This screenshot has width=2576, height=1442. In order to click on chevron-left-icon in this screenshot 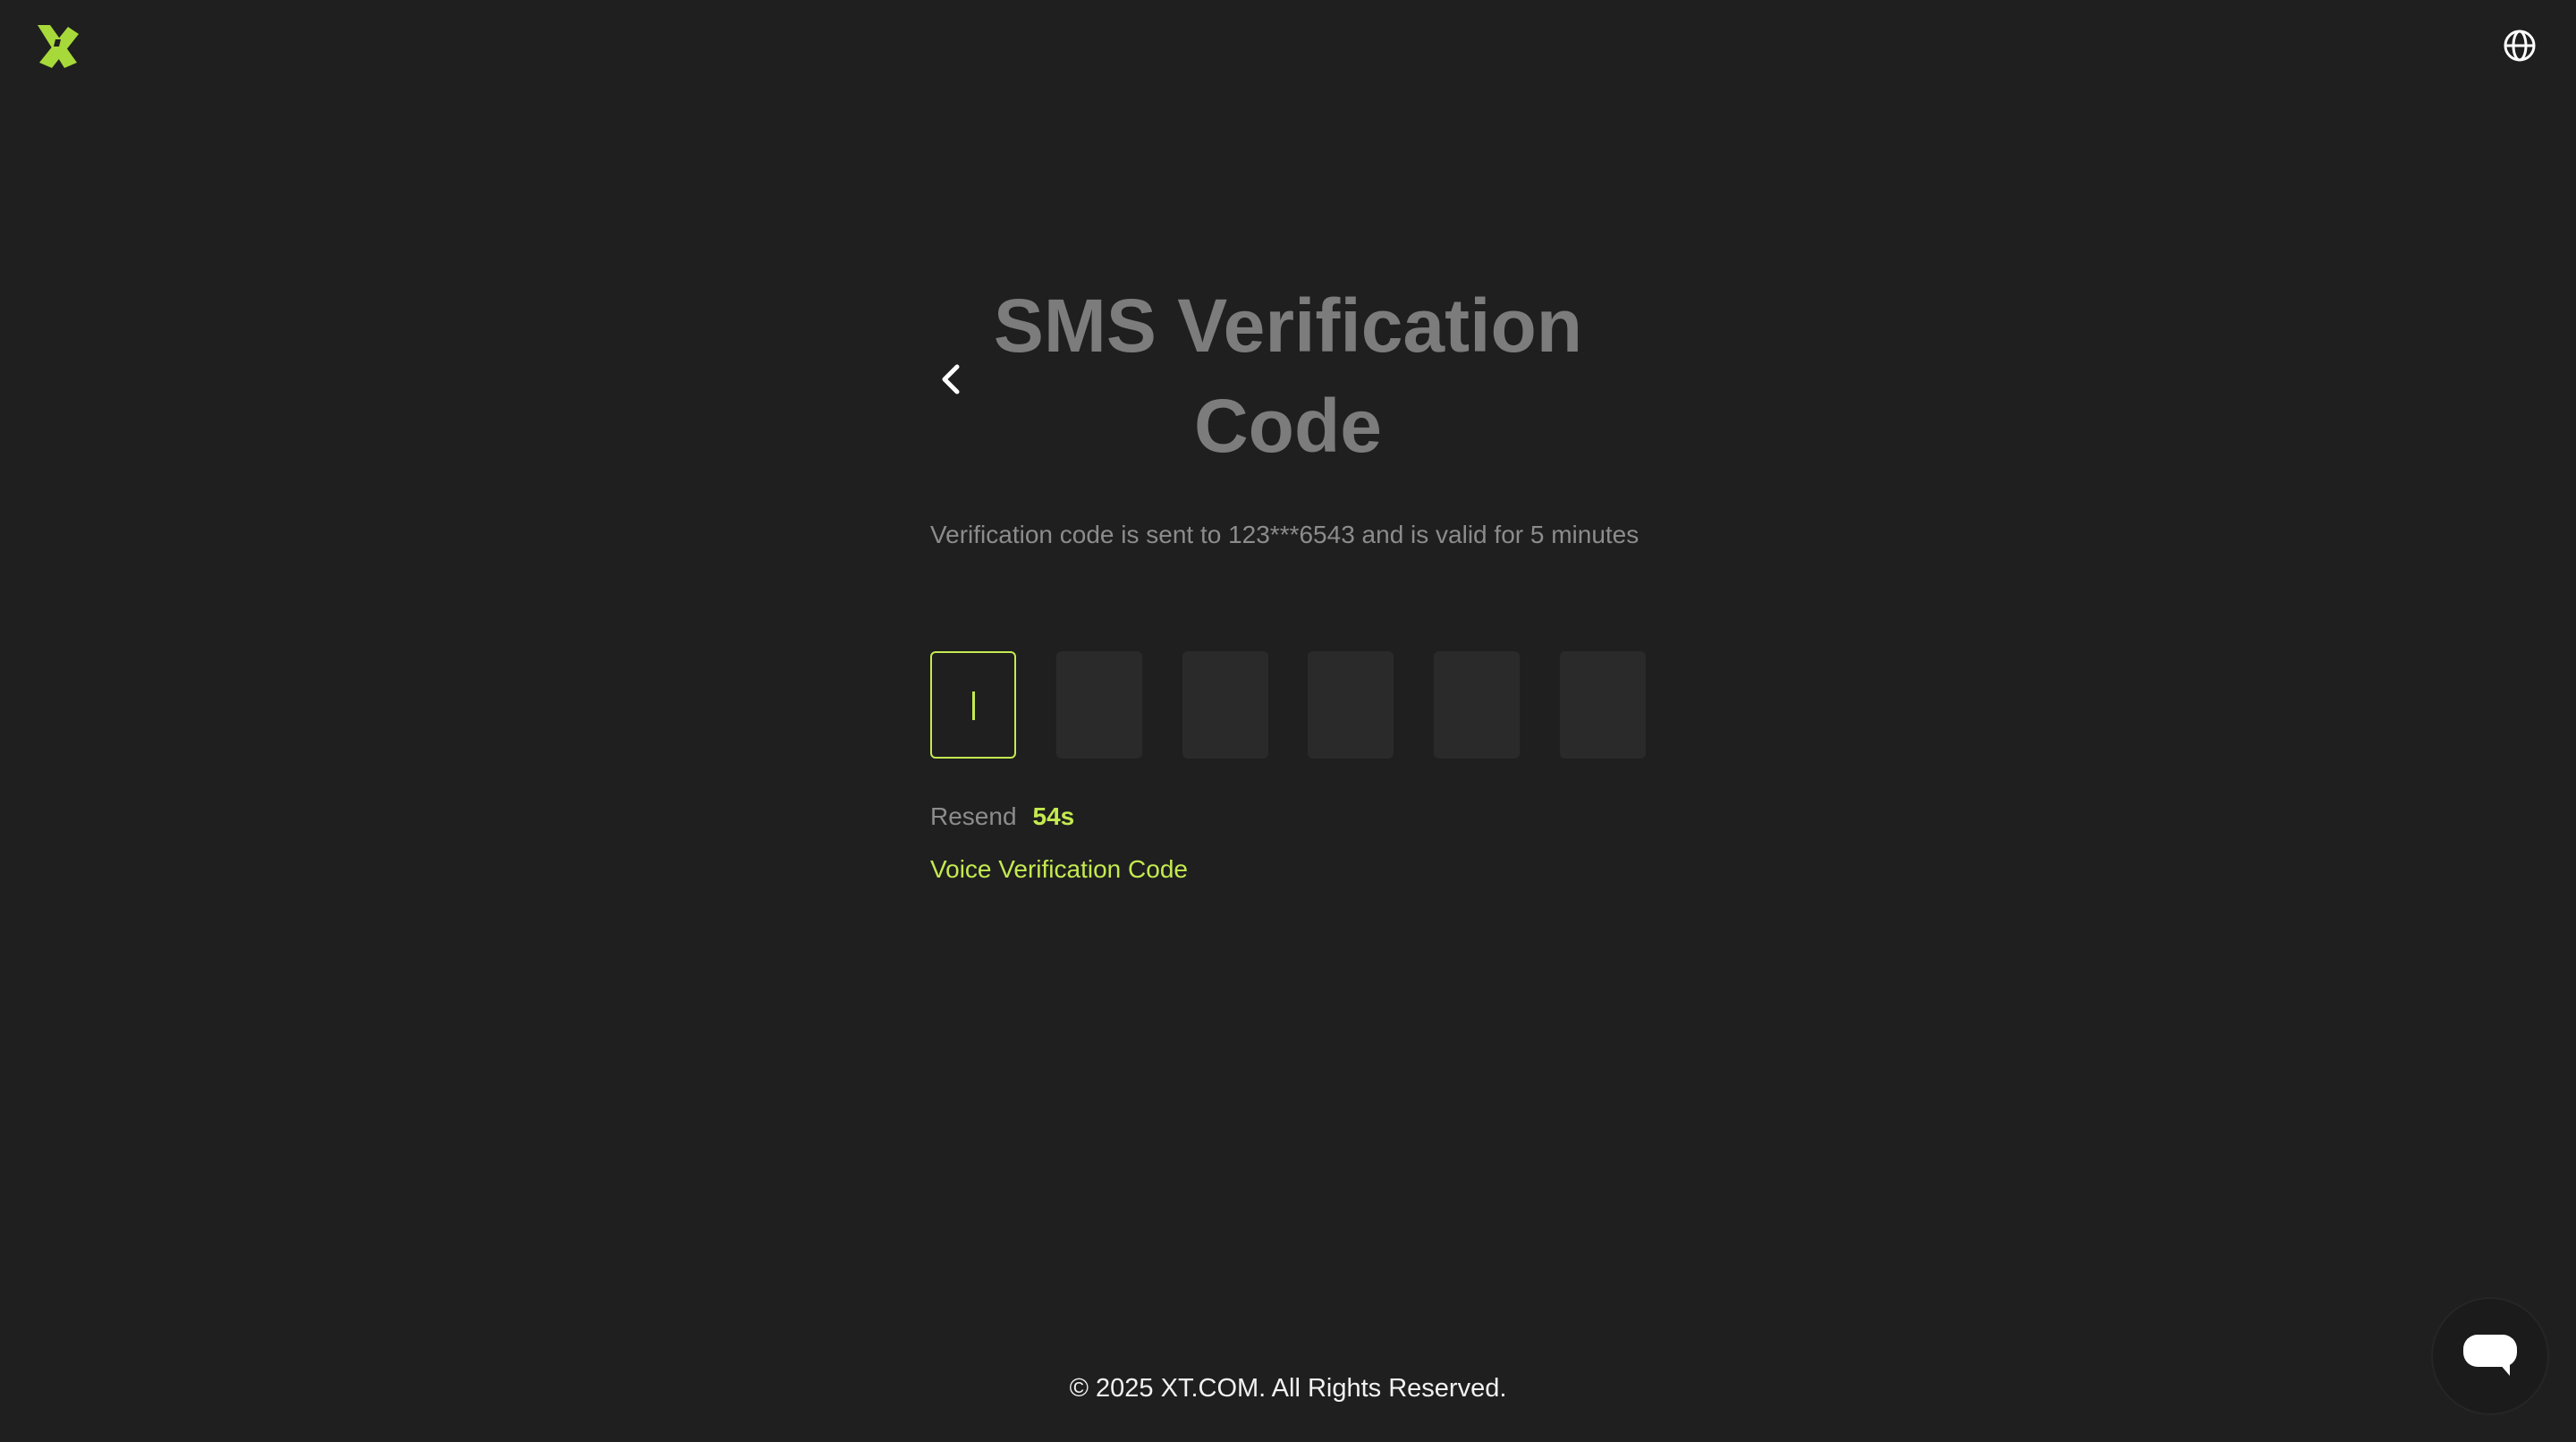, I will do `click(951, 379)`.